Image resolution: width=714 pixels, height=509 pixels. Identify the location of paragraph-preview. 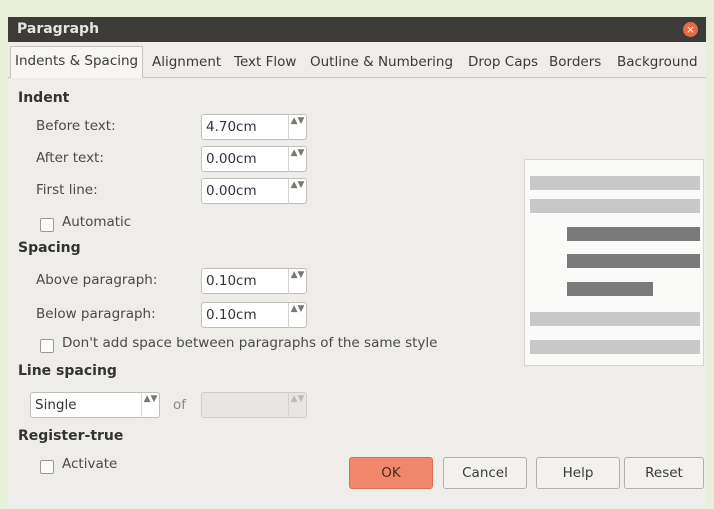
(614, 262).